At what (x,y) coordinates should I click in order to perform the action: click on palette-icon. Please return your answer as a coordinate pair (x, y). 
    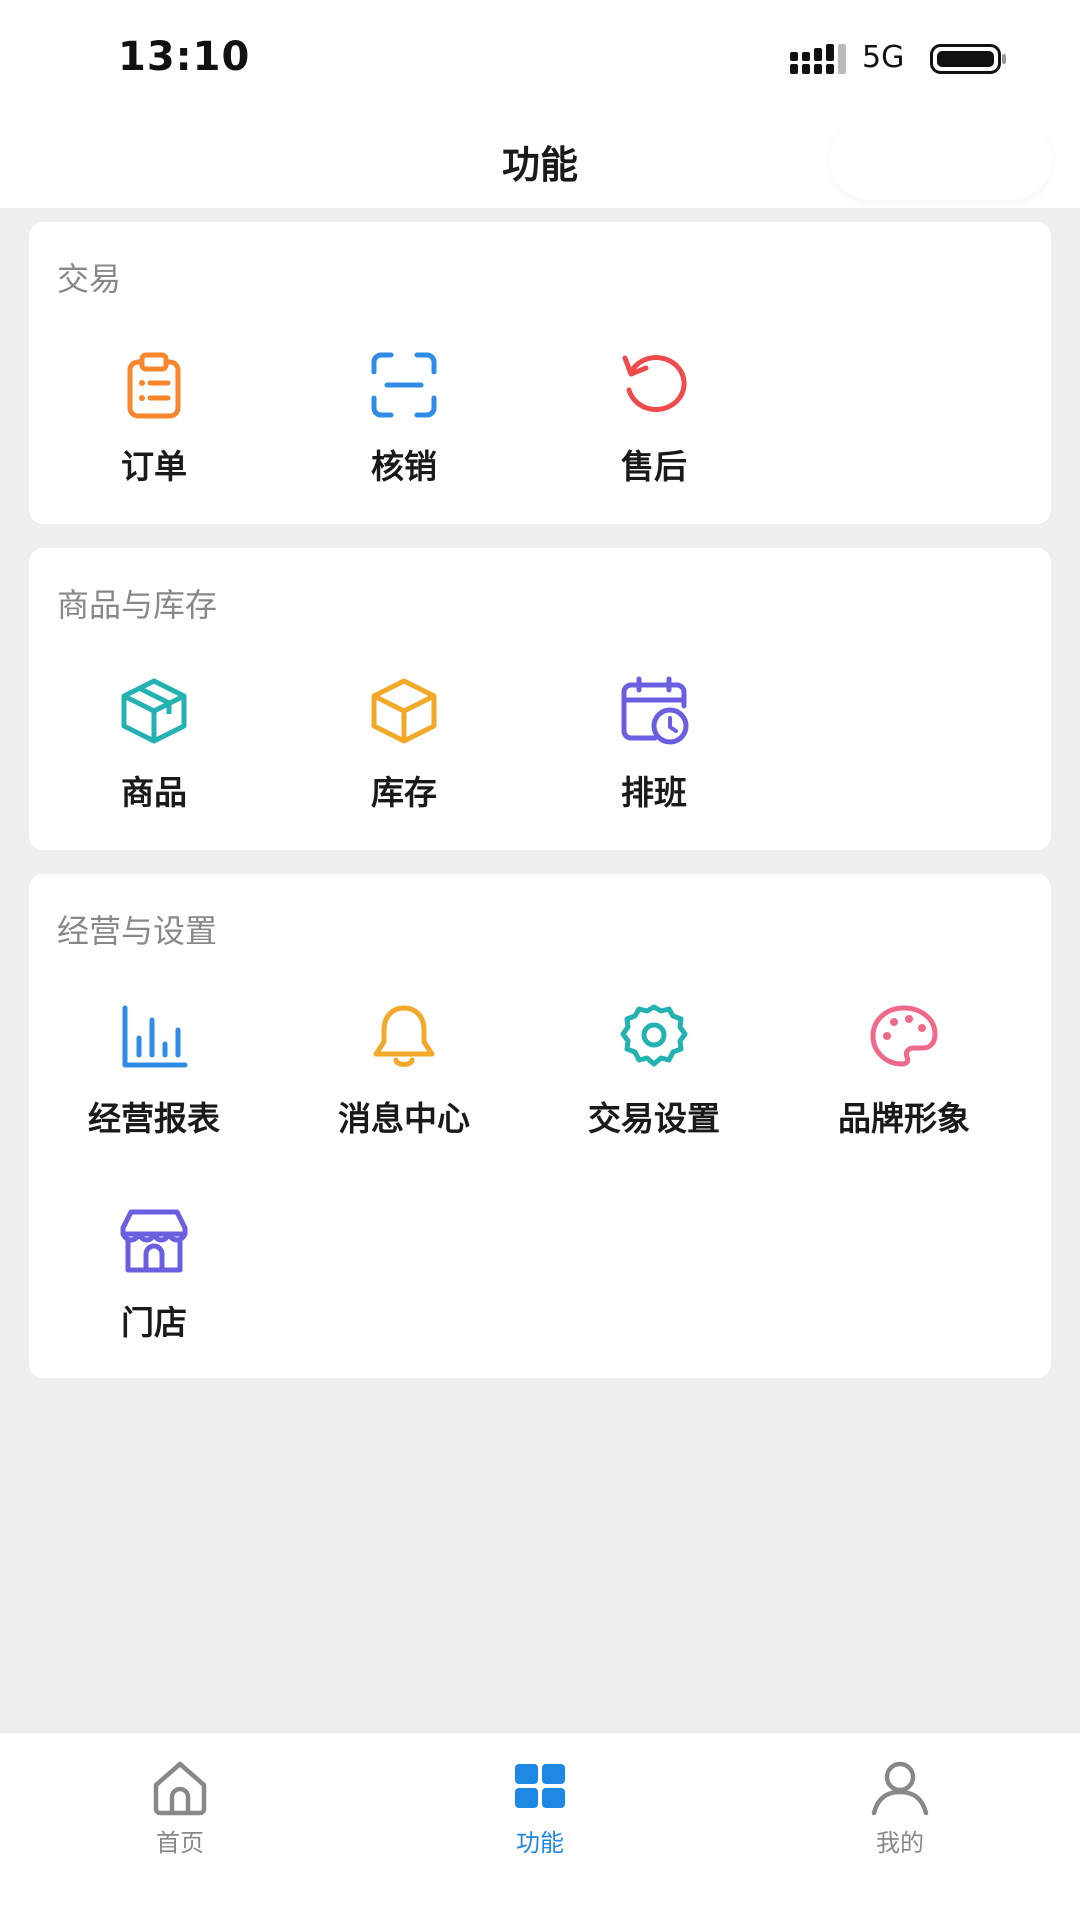
    Looking at the image, I should click on (904, 1036).